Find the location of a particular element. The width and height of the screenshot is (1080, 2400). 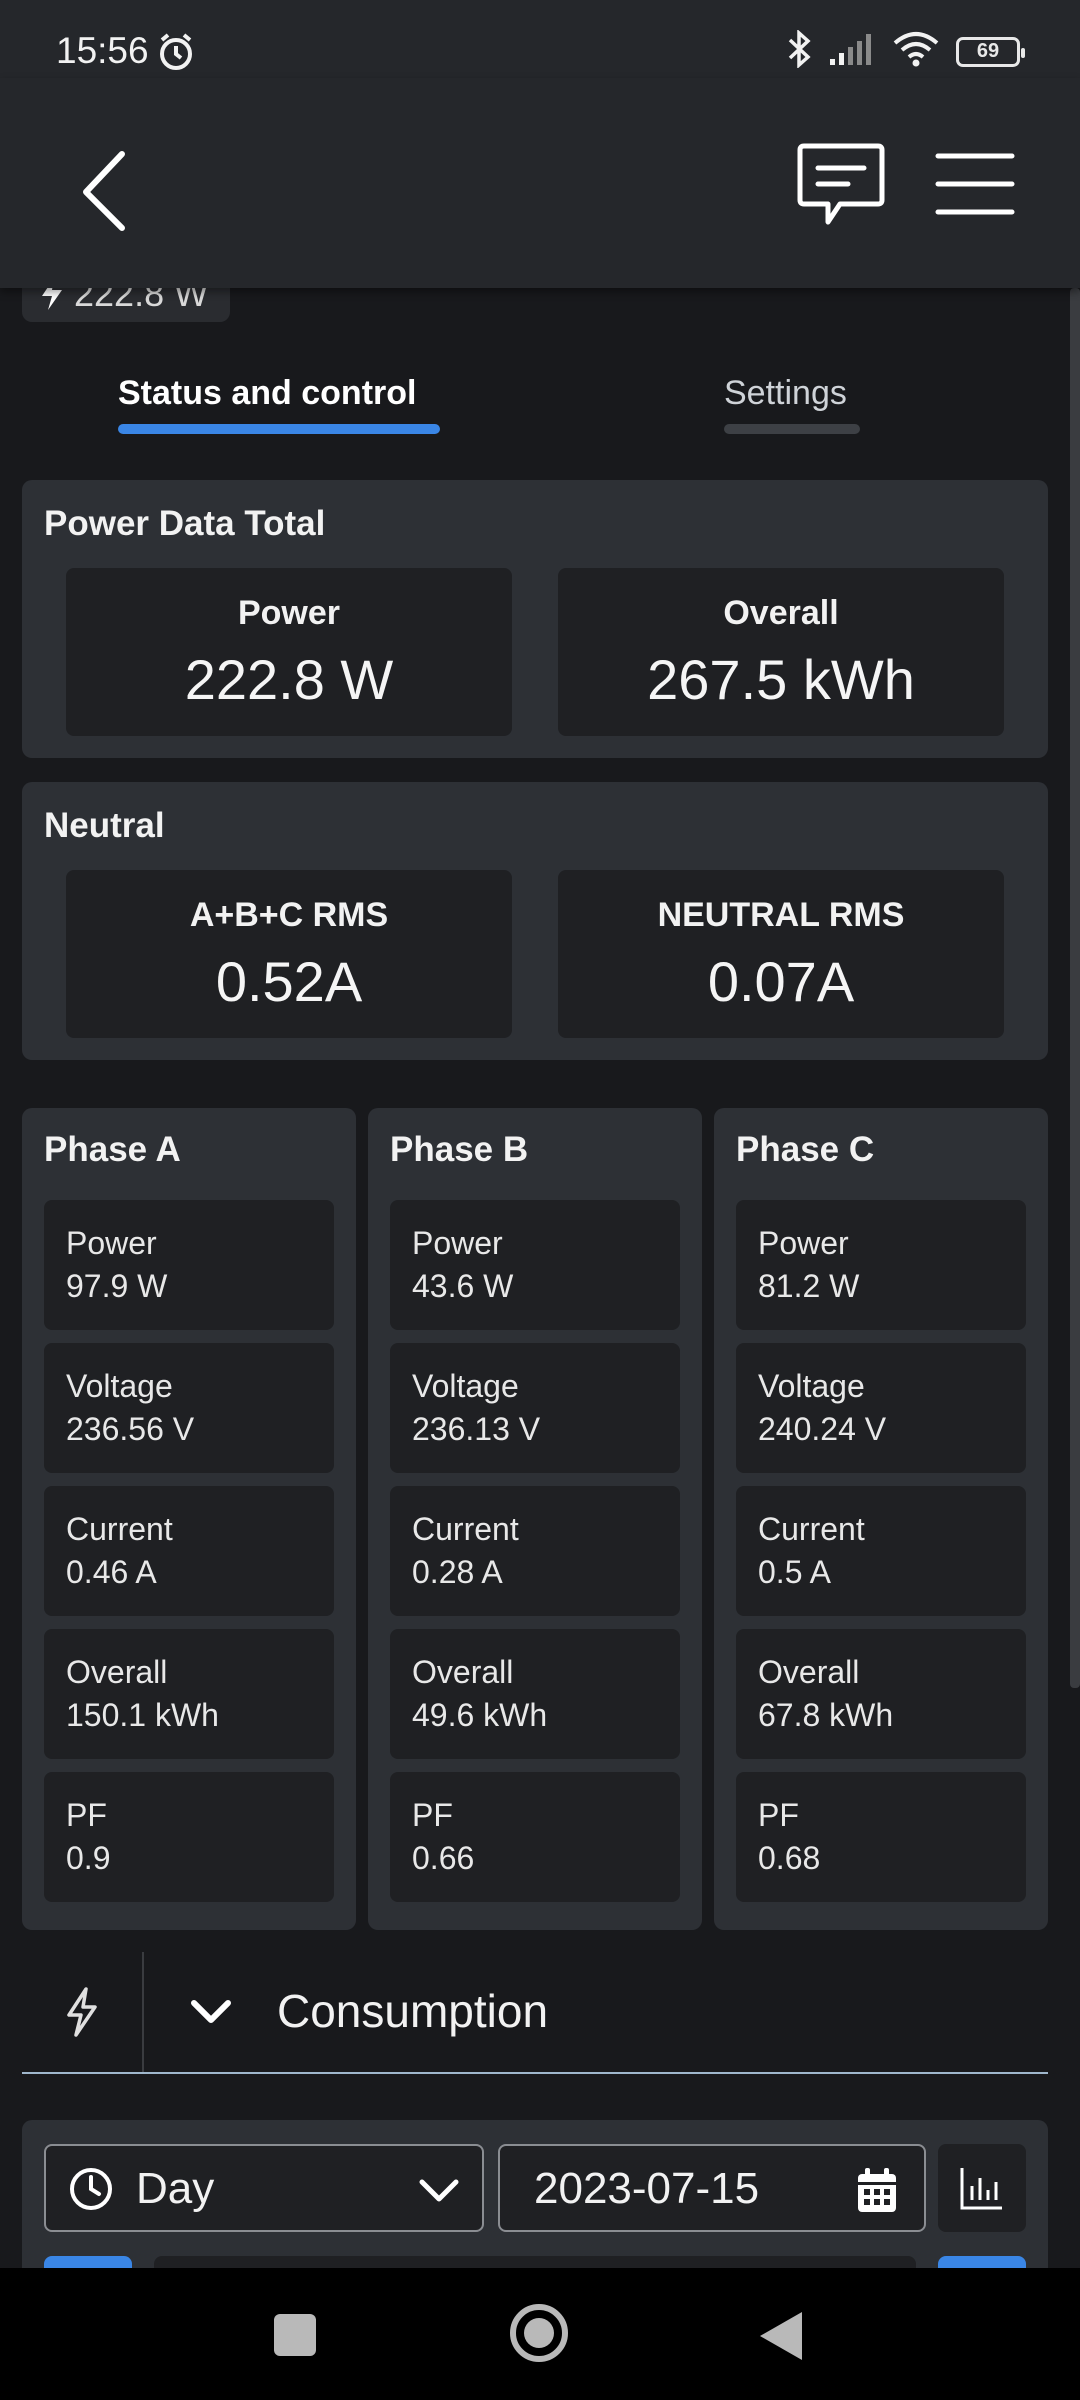

tile-value: 267.5 kWh is located at coordinates (781, 679).